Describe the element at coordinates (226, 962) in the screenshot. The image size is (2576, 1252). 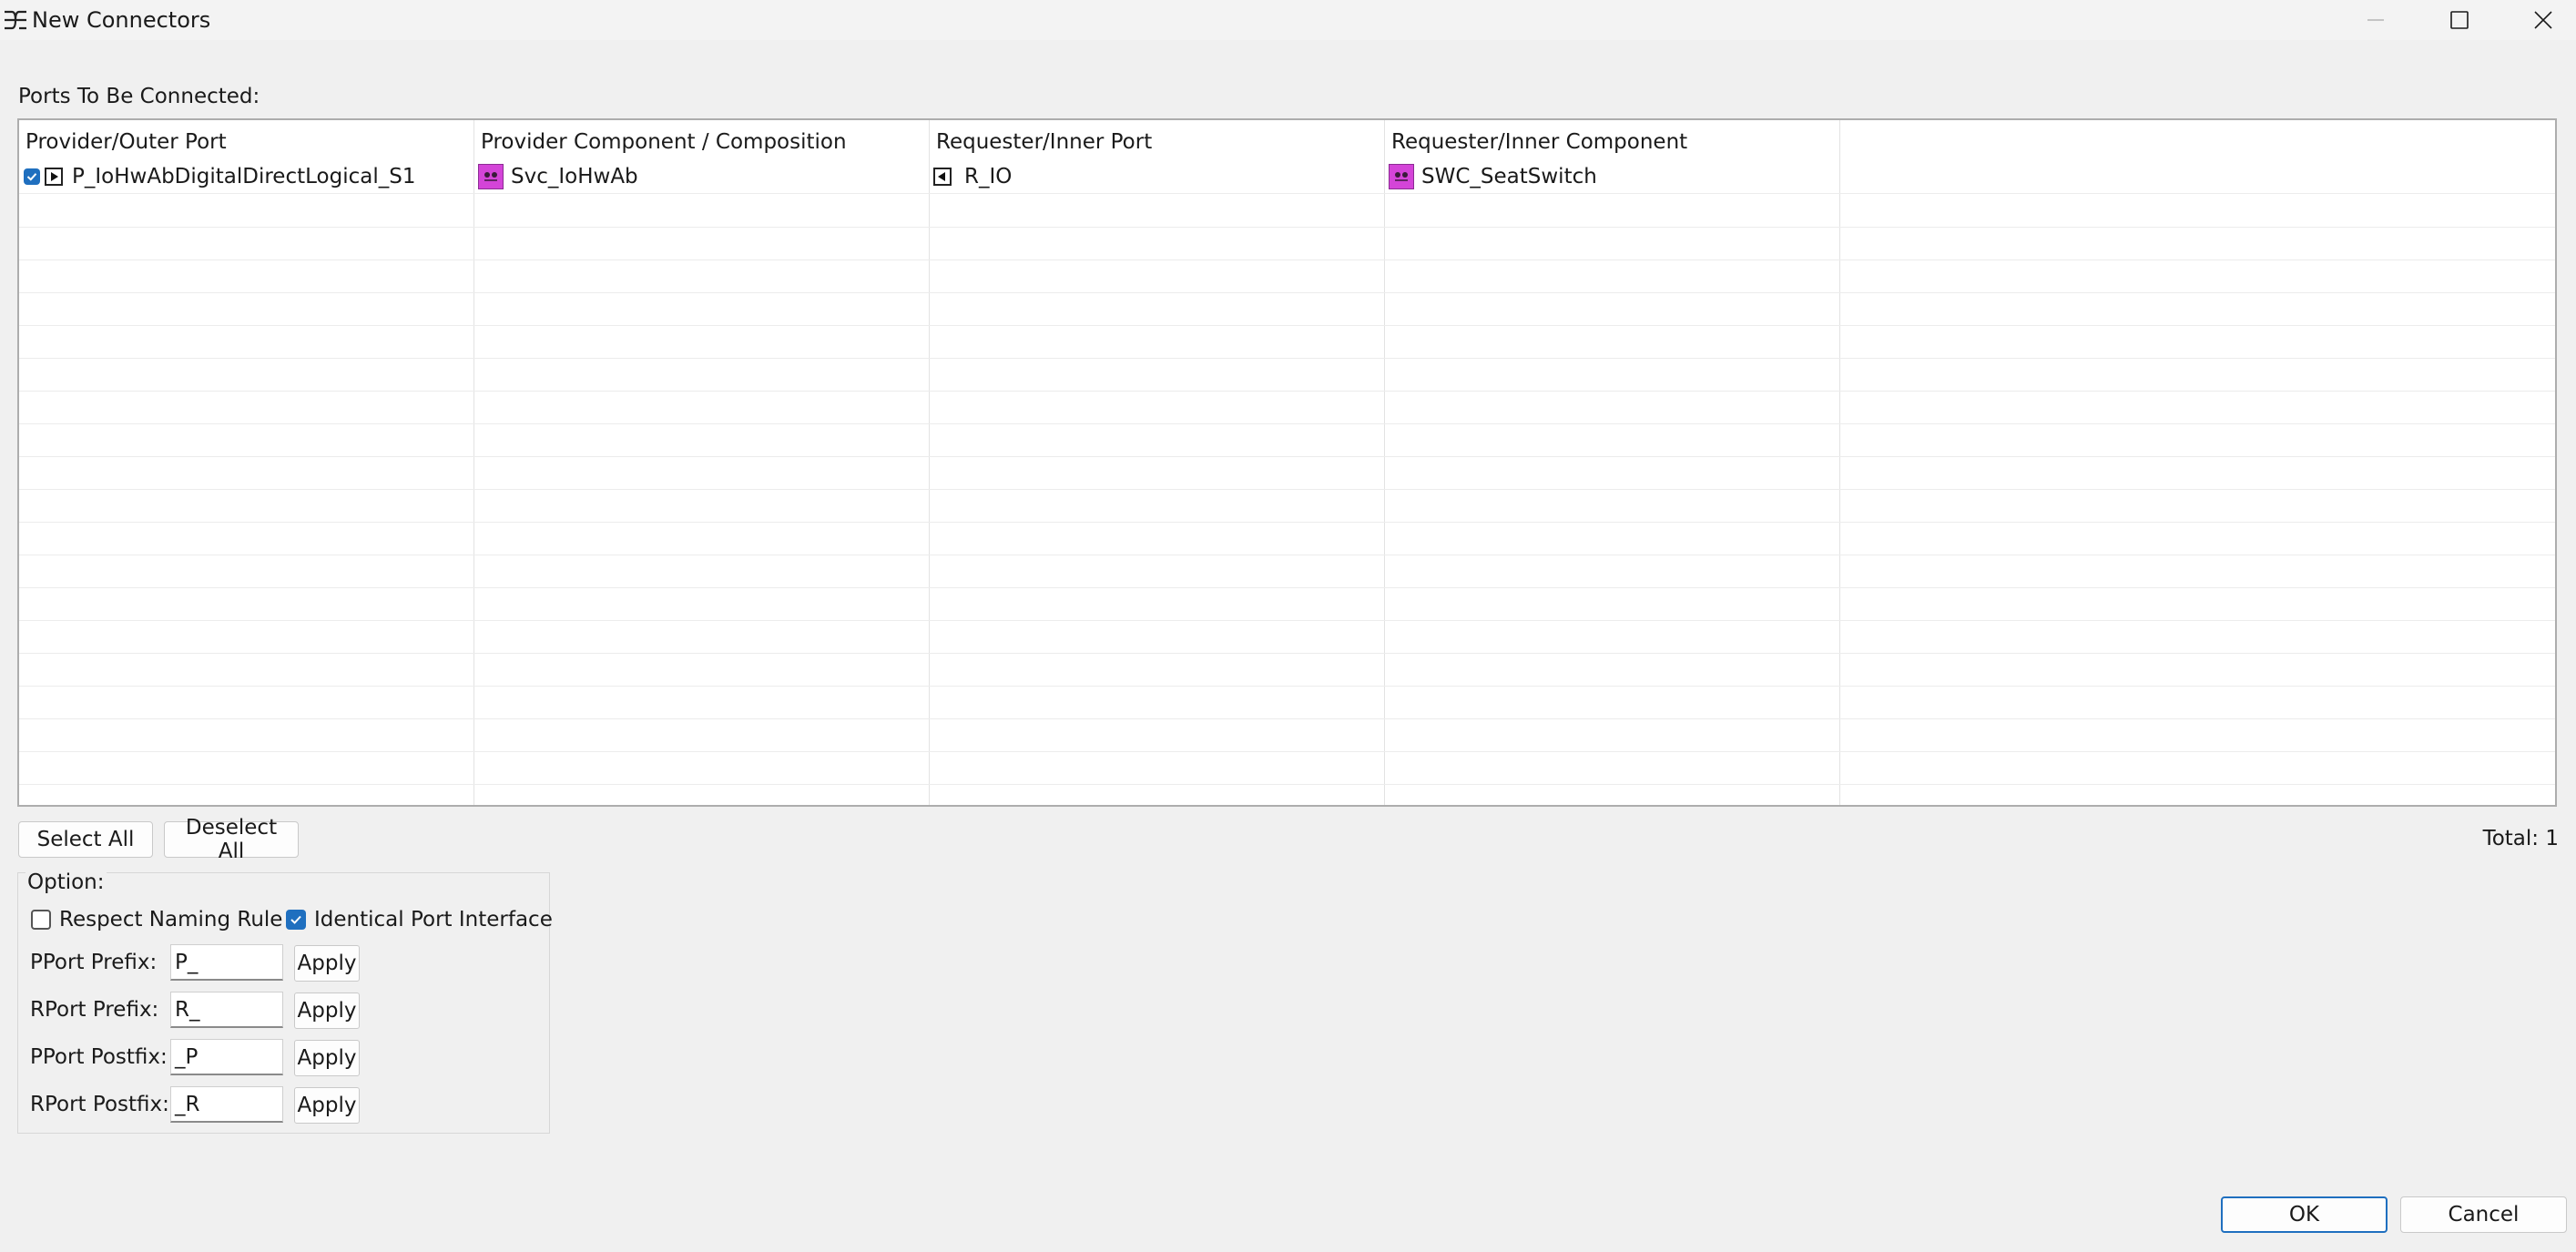
I see `pport-prefix-input: P_` at that location.